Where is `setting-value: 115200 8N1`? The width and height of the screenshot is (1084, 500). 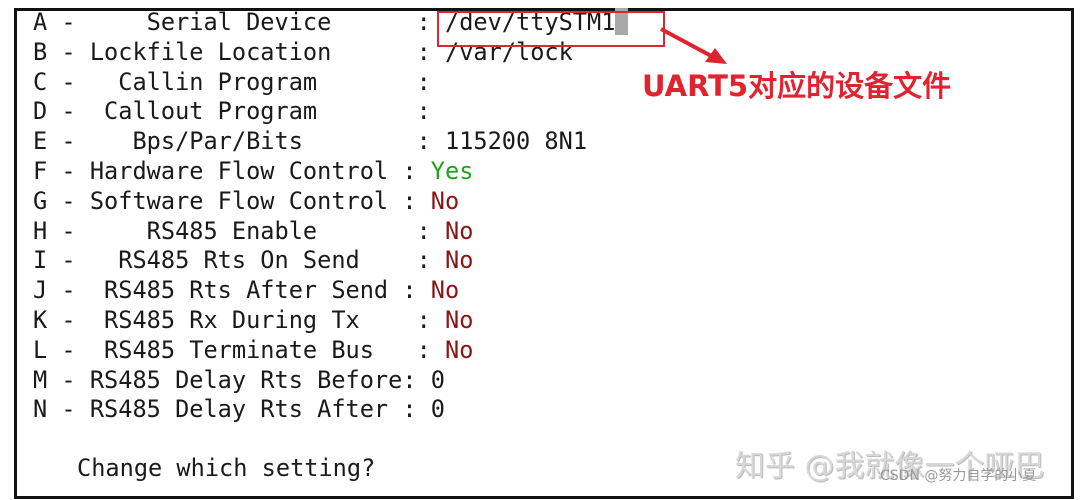
setting-value: 115200 8N1 is located at coordinates (516, 141).